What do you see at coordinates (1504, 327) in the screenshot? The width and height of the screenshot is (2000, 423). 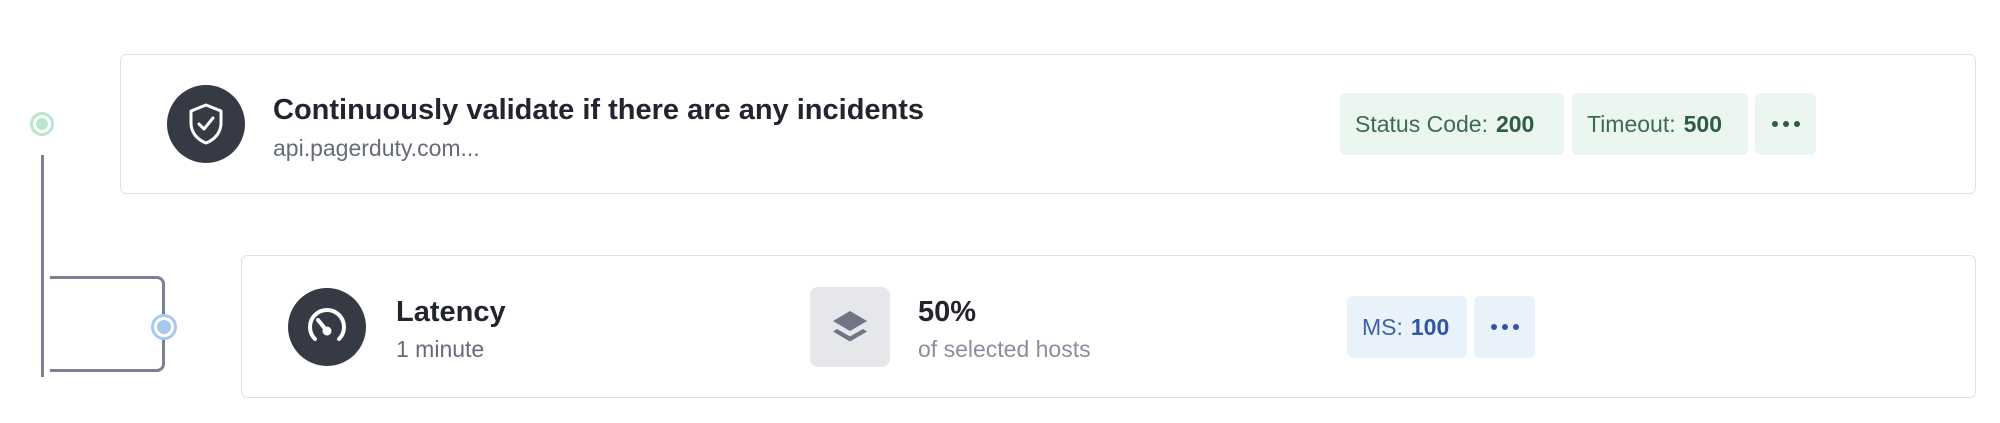 I see `metric-more-button` at bounding box center [1504, 327].